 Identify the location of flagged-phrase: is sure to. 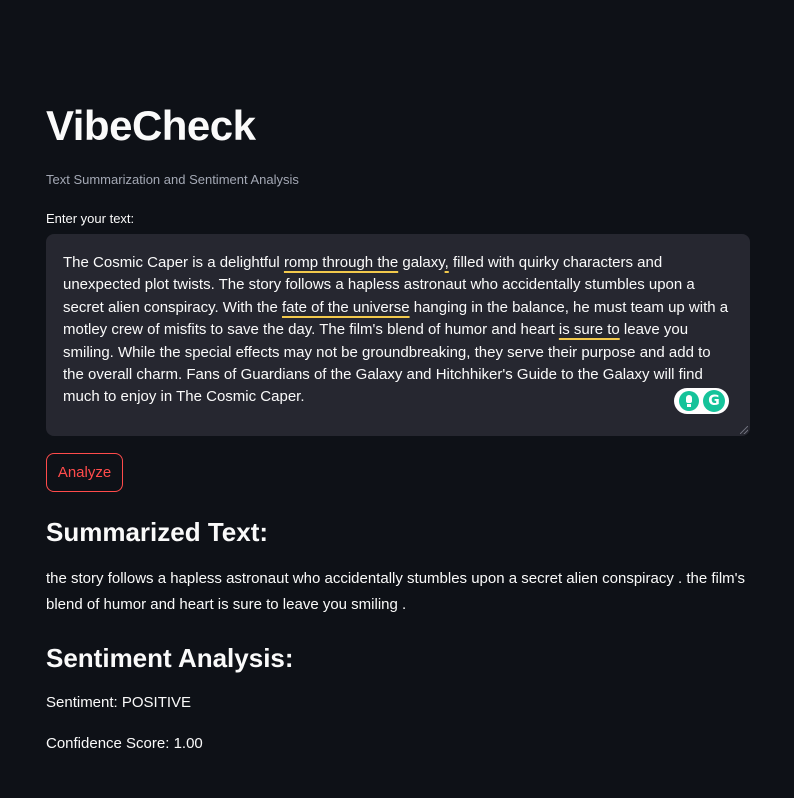
(589, 329).